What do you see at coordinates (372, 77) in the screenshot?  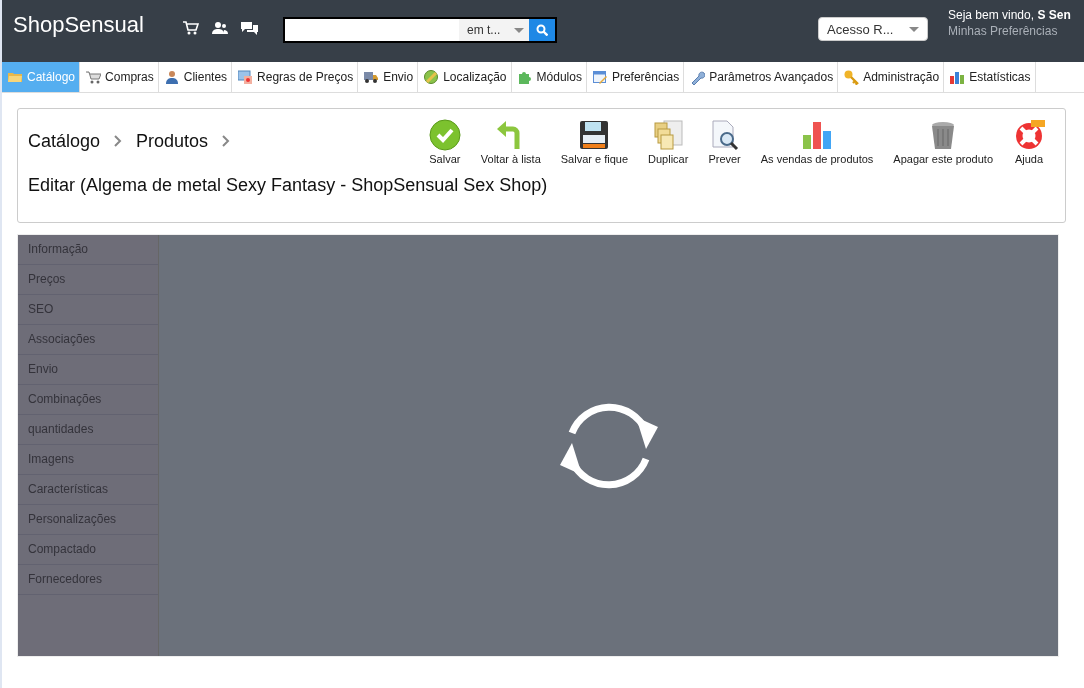 I see `truck-icon` at bounding box center [372, 77].